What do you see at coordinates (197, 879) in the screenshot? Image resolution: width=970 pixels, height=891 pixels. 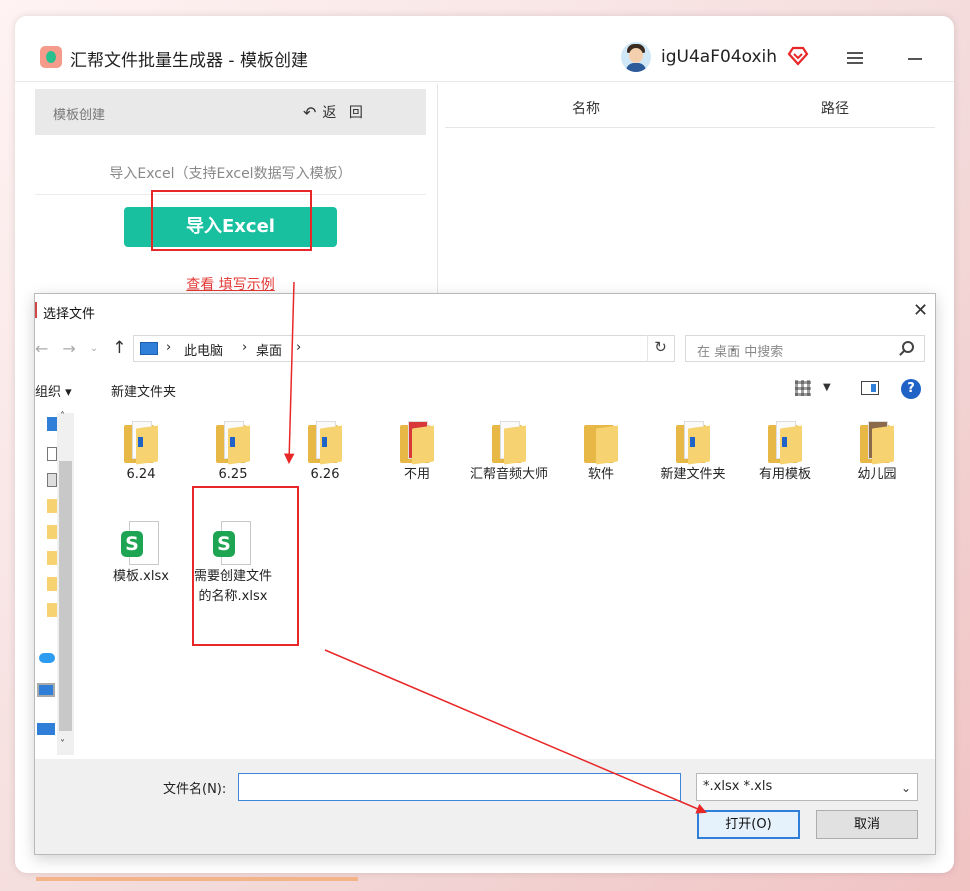 I see `accent-bar` at bounding box center [197, 879].